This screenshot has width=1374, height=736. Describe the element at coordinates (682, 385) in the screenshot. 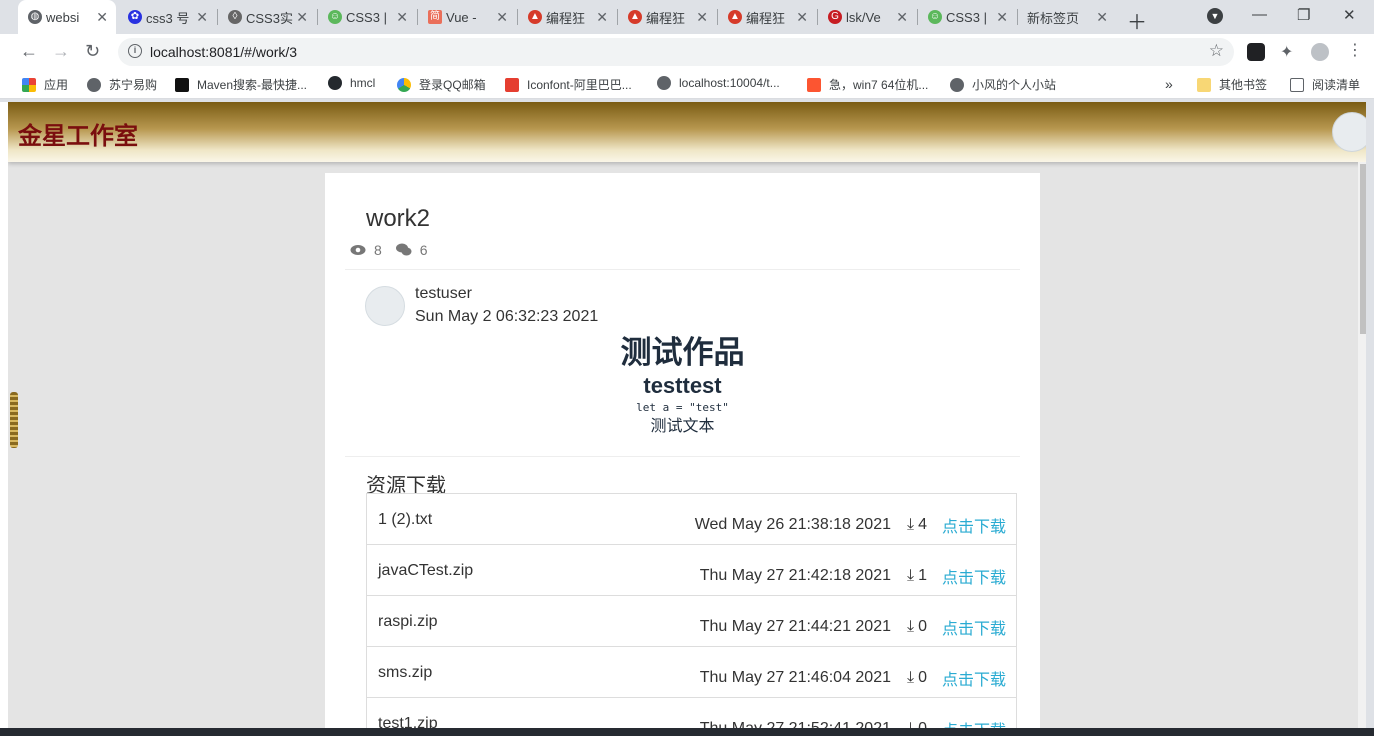

I see `content-subheading: testtest` at that location.